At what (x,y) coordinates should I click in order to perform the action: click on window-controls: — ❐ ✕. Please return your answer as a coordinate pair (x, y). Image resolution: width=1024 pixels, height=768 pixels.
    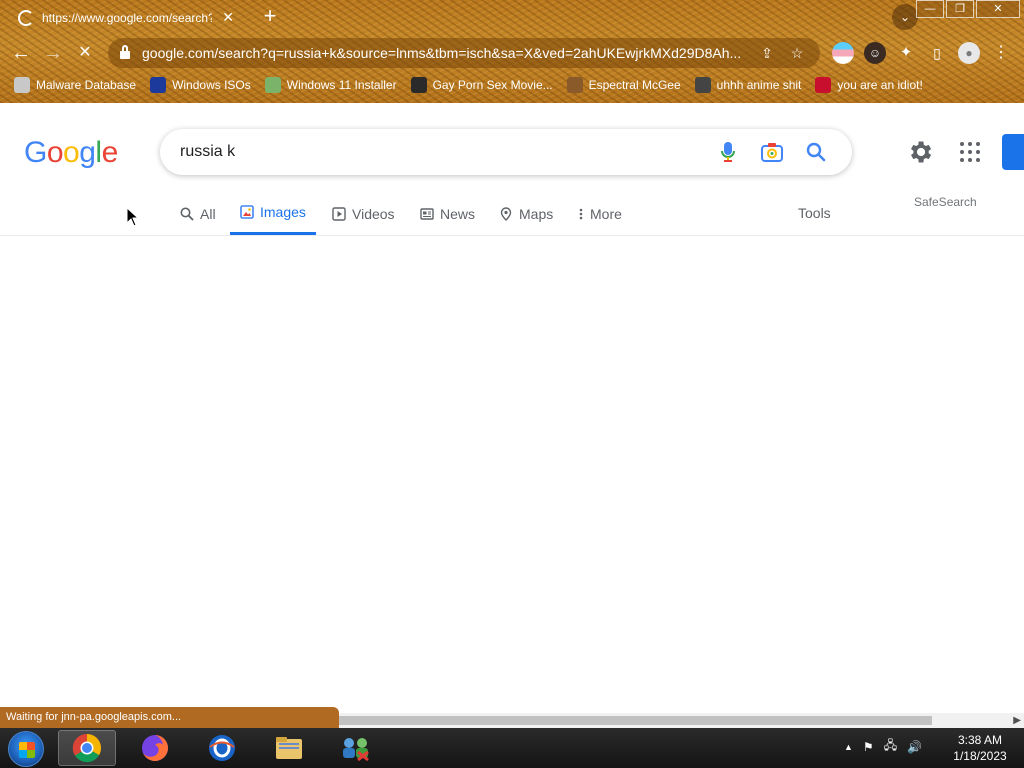
    Looking at the image, I should click on (967, 9).